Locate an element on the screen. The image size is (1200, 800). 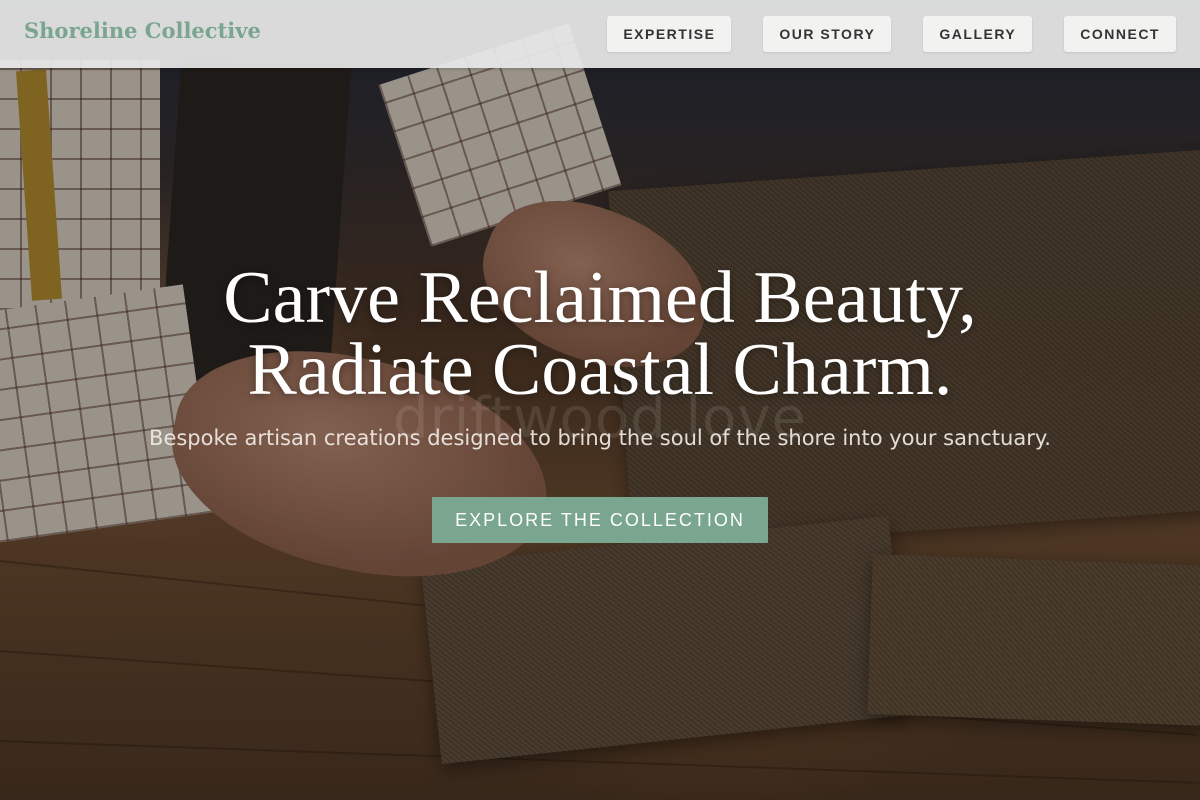
nav-our-story-button: OUR STORY is located at coordinates (827, 34).